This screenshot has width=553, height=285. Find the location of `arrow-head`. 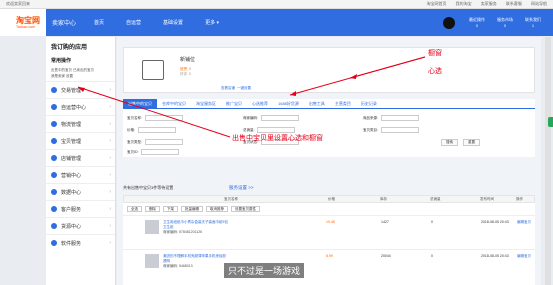

arrow-head is located at coordinates (81, 89).